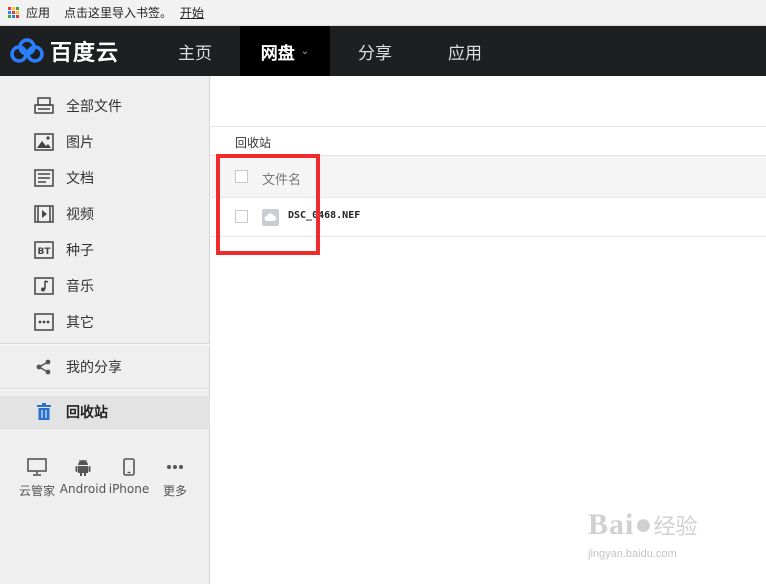  Describe the element at coordinates (44, 412) in the screenshot. I see `trash-icon` at that location.